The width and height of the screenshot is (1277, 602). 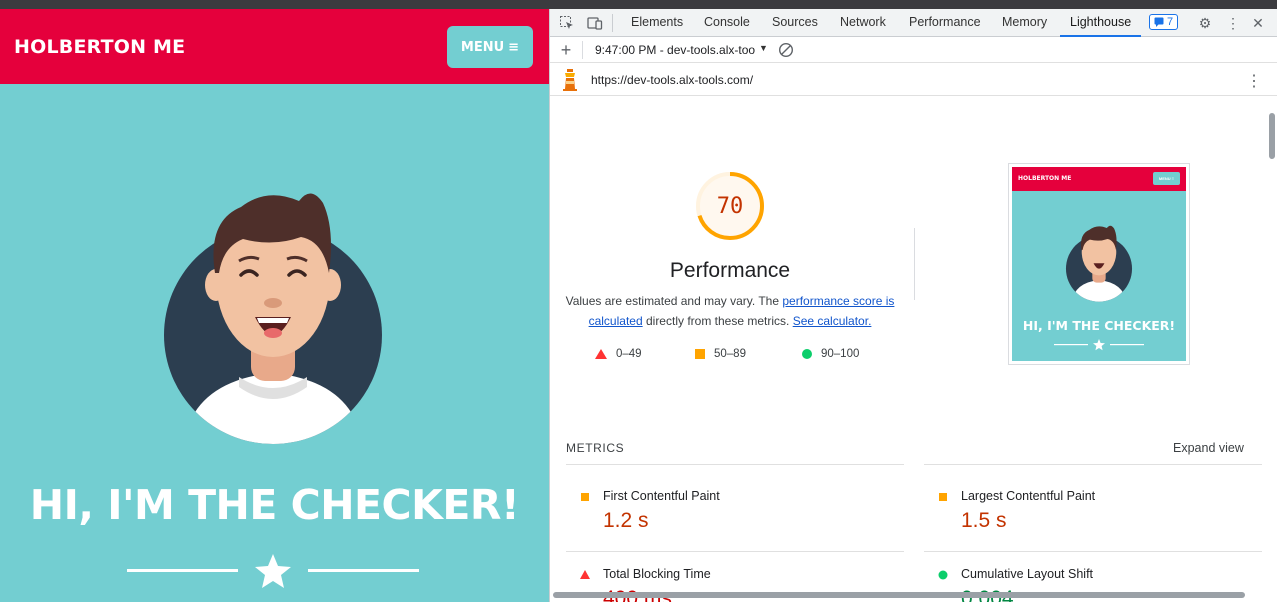 What do you see at coordinates (1170, 22) in the screenshot?
I see `issues-count: 7` at bounding box center [1170, 22].